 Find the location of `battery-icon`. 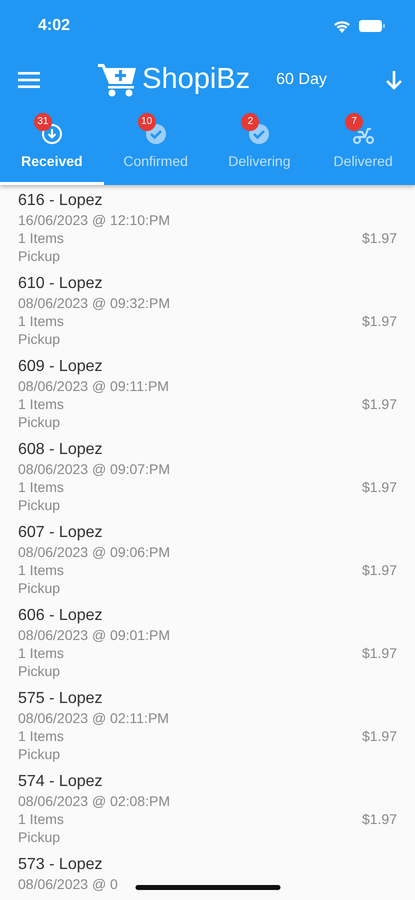

battery-icon is located at coordinates (372, 26).